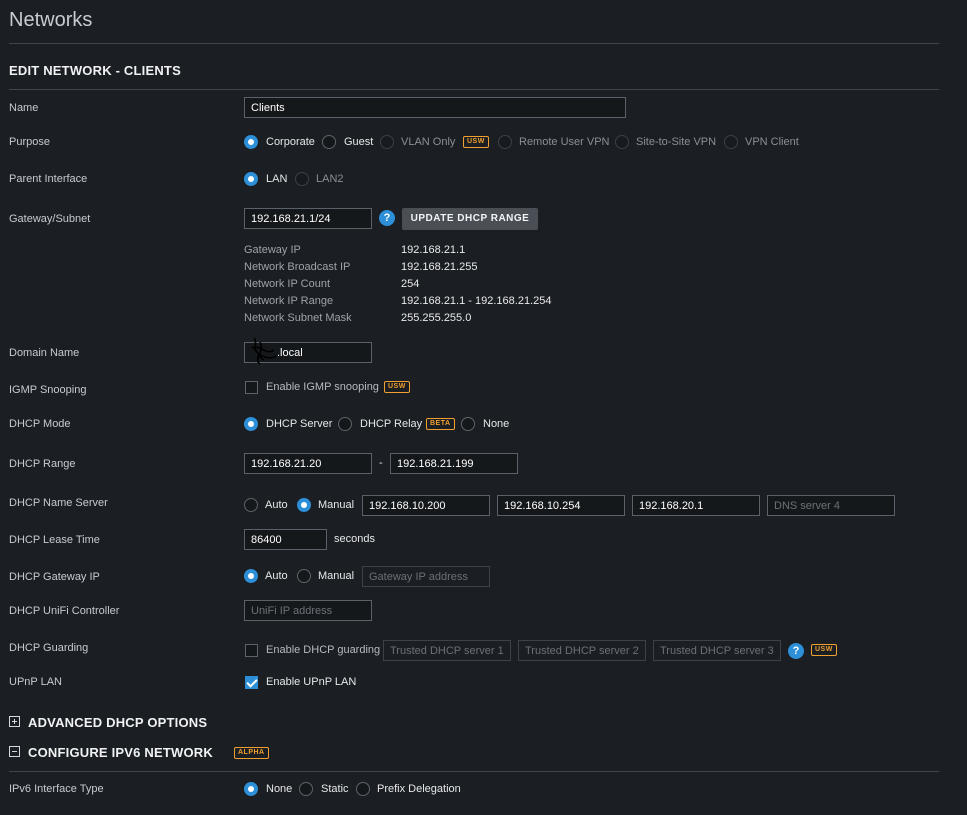  I want to click on dhcp-guarding-checkbox, so click(251, 650).